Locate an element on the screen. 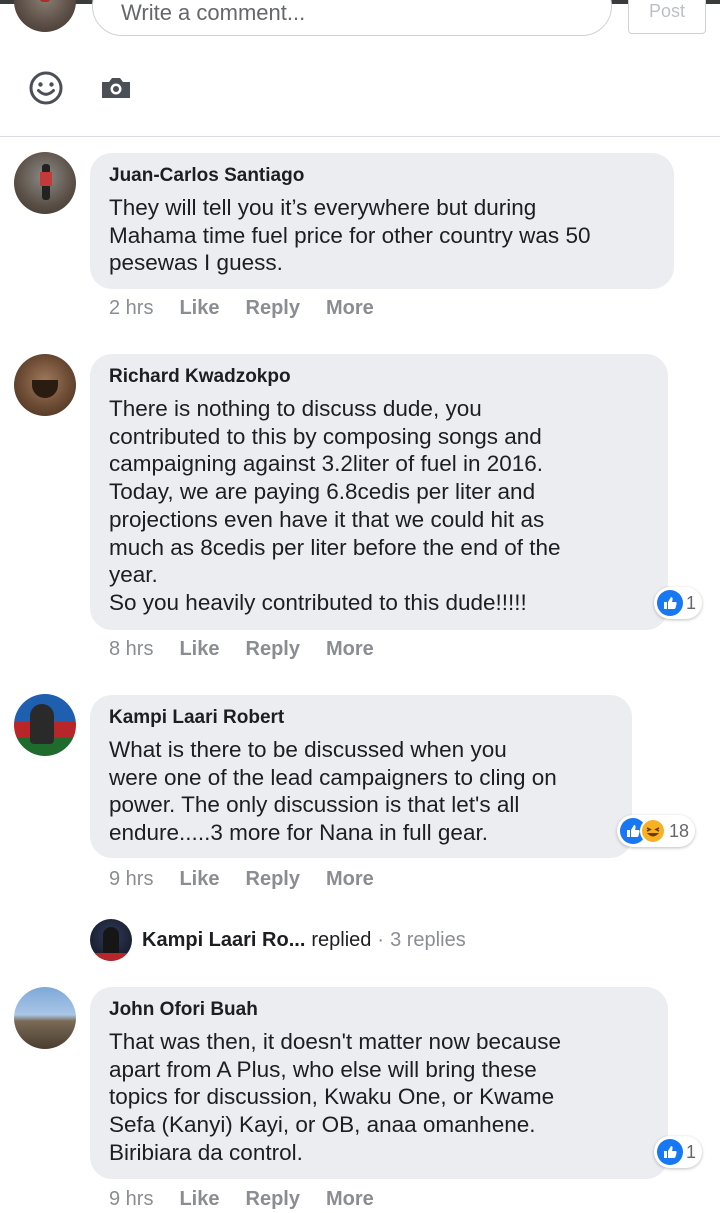 The width and height of the screenshot is (720, 1213). comment-input-box is located at coordinates (352, 18).